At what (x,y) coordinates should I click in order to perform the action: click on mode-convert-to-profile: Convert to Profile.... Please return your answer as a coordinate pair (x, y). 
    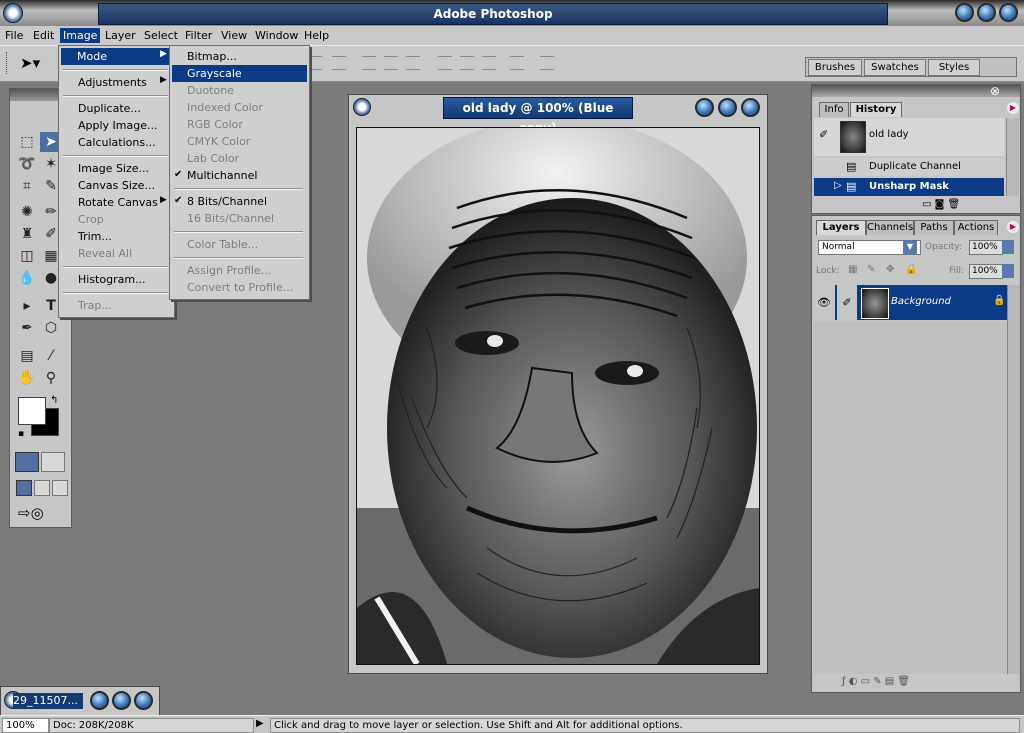
    Looking at the image, I should click on (240, 287).